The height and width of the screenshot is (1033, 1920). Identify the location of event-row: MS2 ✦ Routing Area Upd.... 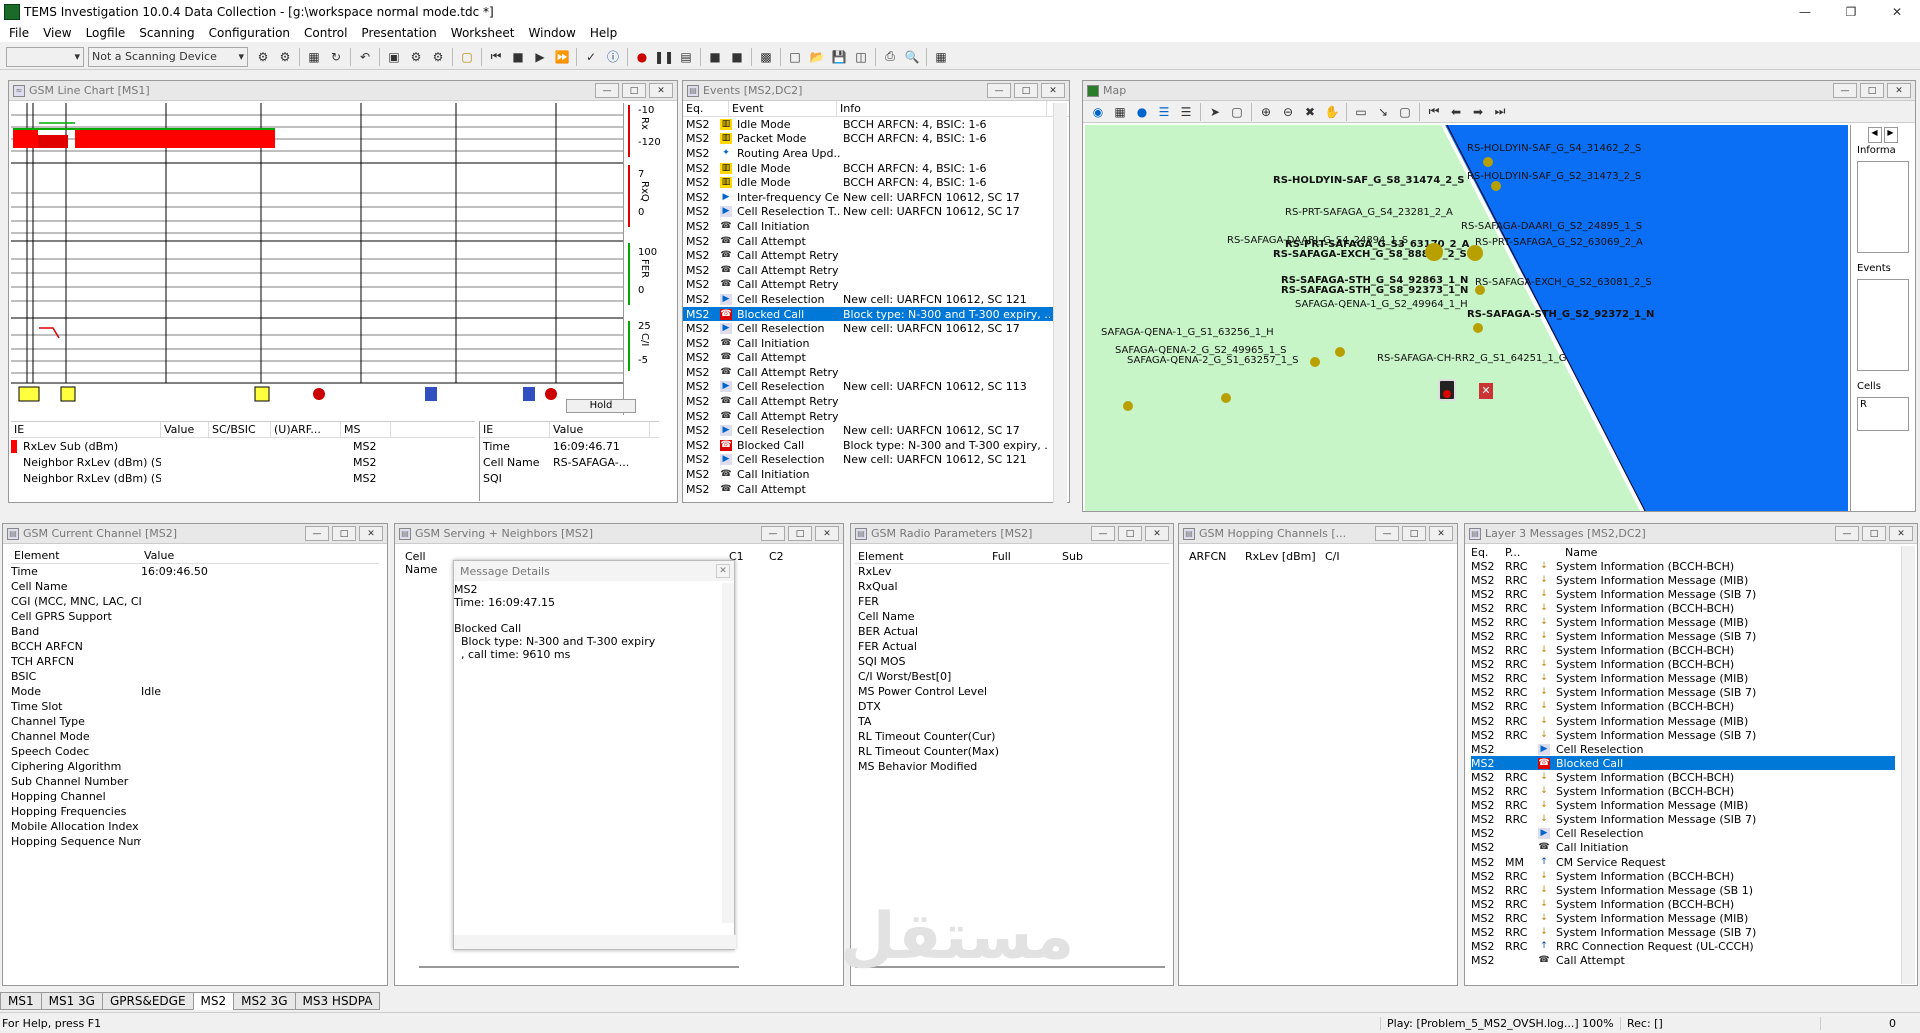
(868, 153).